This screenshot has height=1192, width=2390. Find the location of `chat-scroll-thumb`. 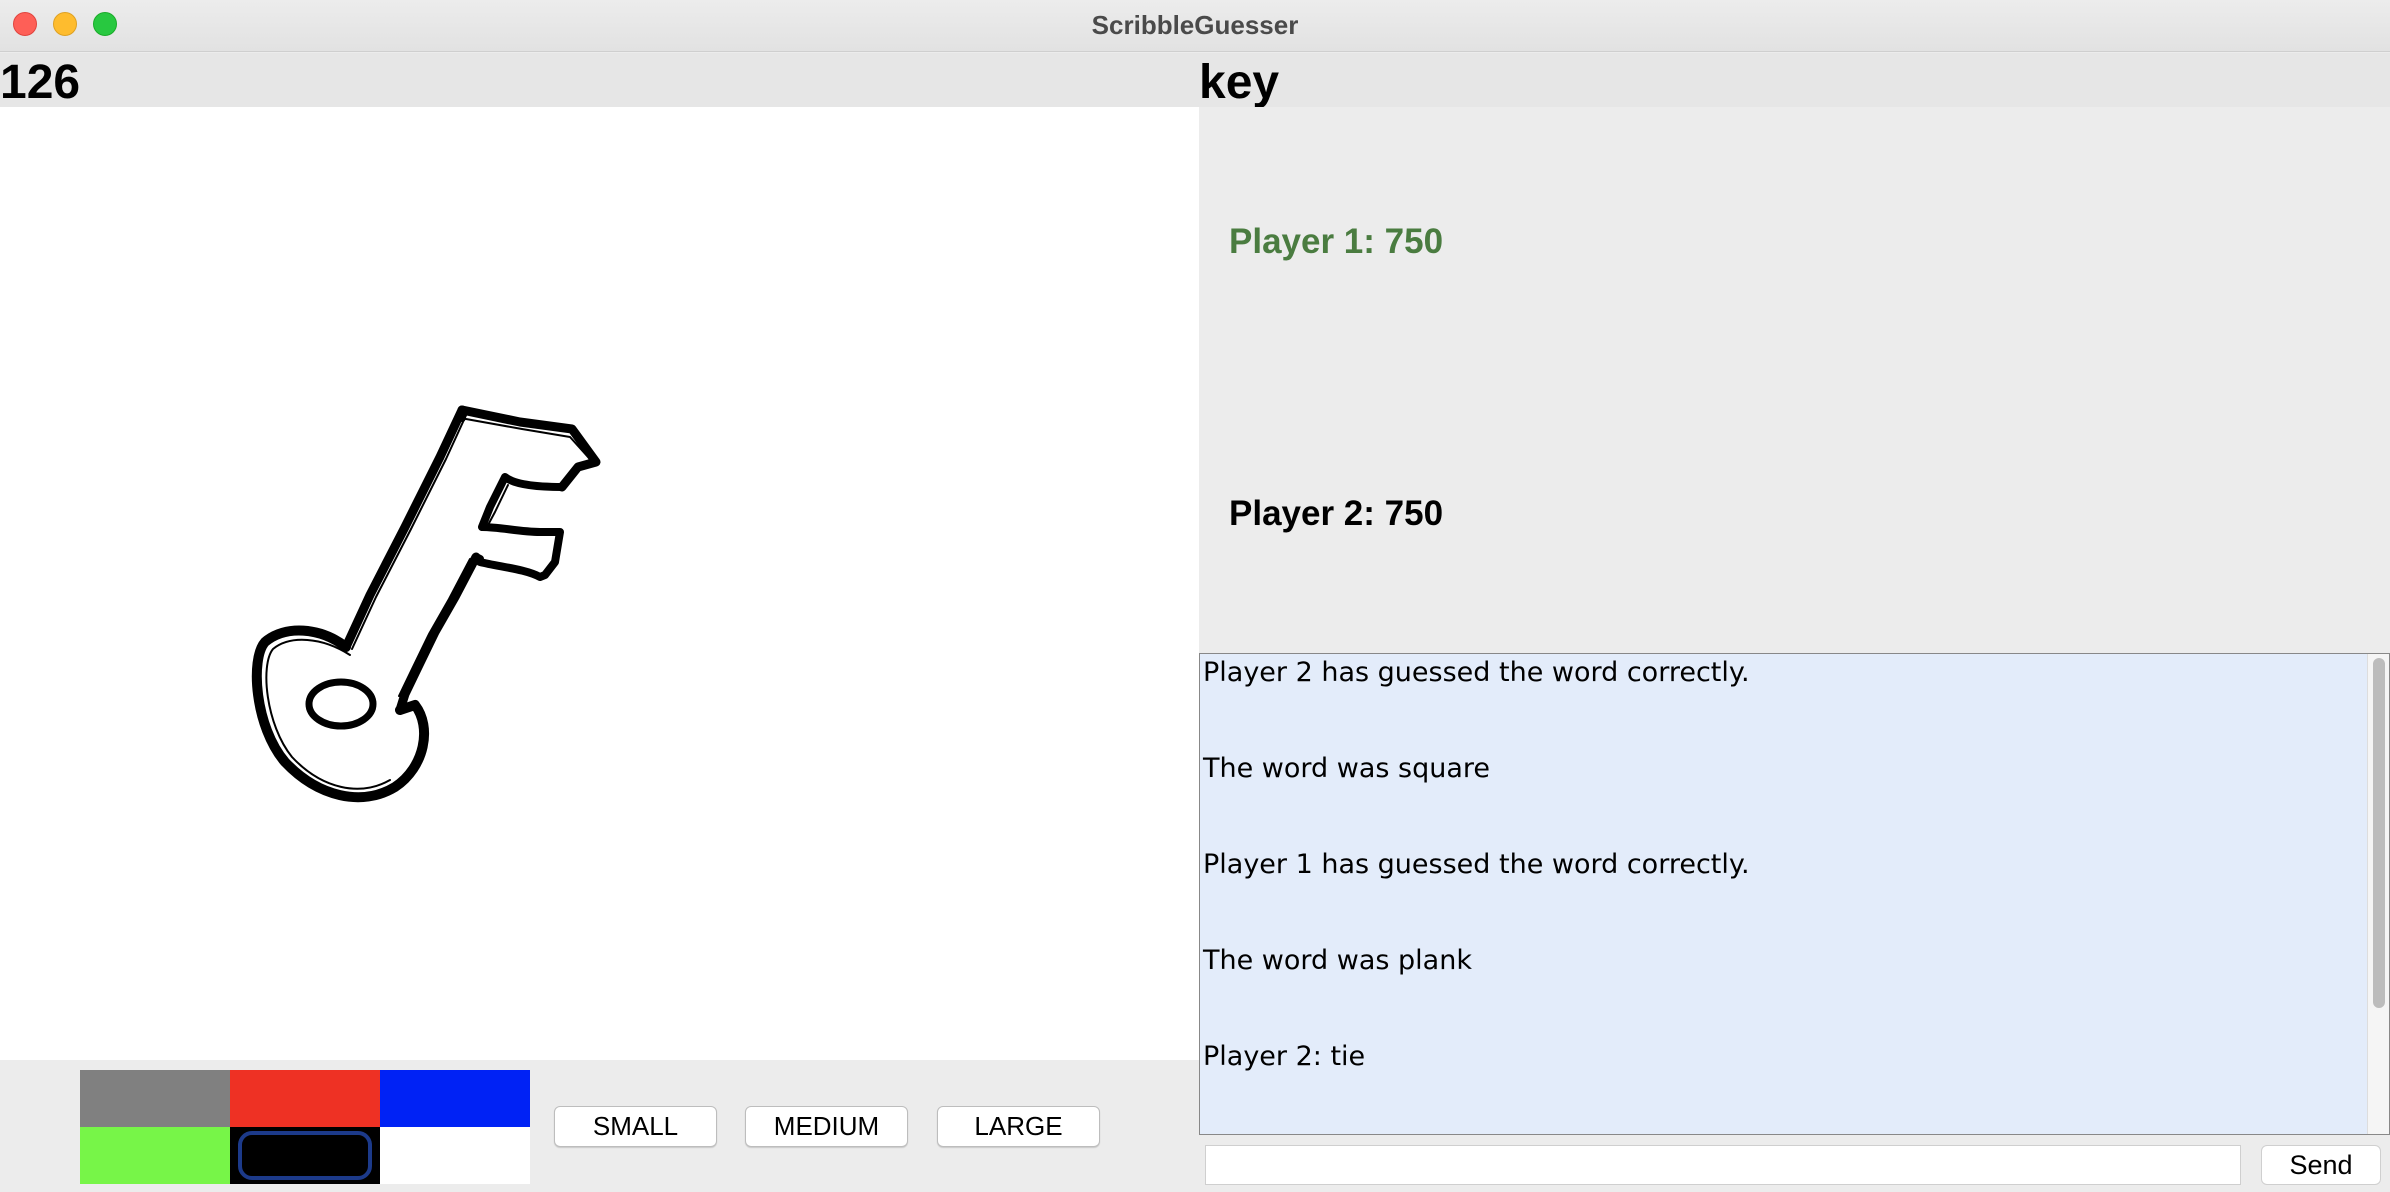

chat-scroll-thumb is located at coordinates (2379, 833).